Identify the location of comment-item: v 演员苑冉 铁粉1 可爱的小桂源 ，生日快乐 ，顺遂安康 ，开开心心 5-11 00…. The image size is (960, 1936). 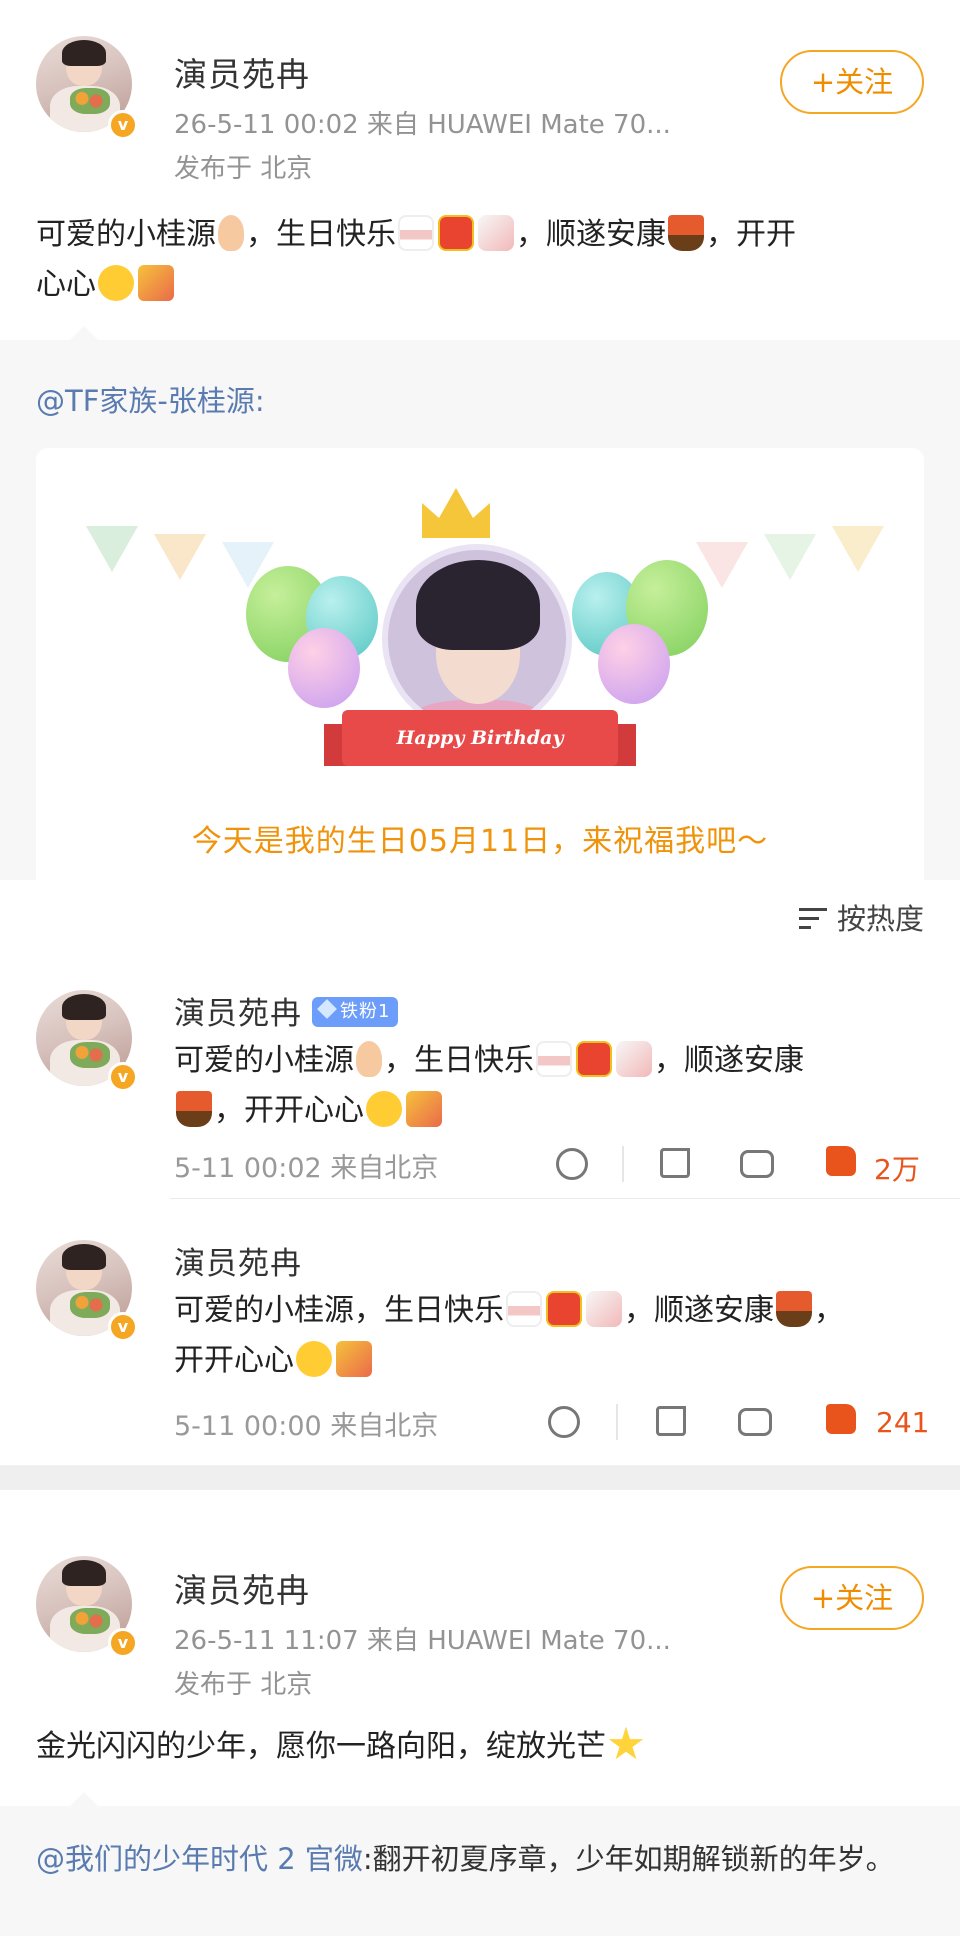
(480, 1084).